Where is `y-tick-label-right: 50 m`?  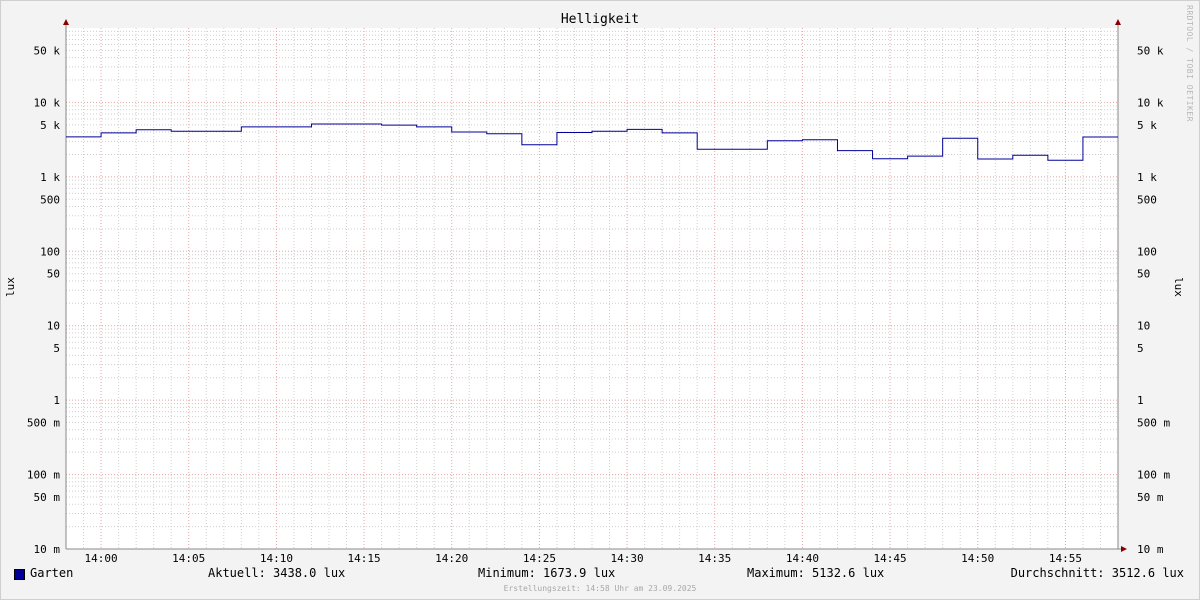 y-tick-label-right: 50 m is located at coordinates (1150, 497).